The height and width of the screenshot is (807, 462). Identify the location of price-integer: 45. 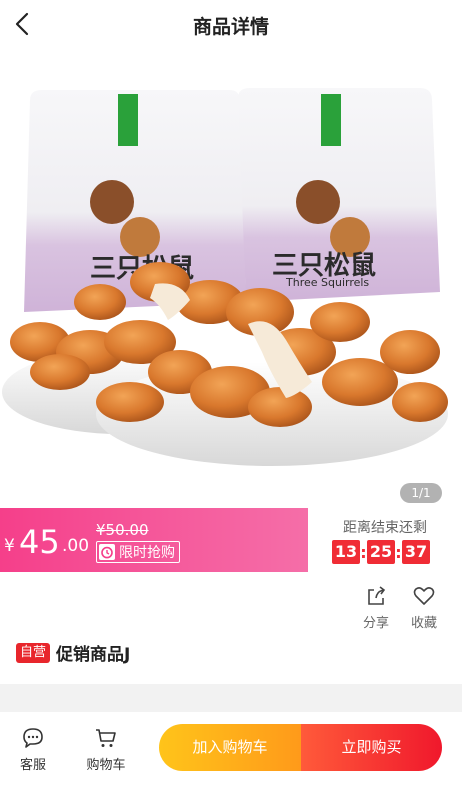
(39, 542).